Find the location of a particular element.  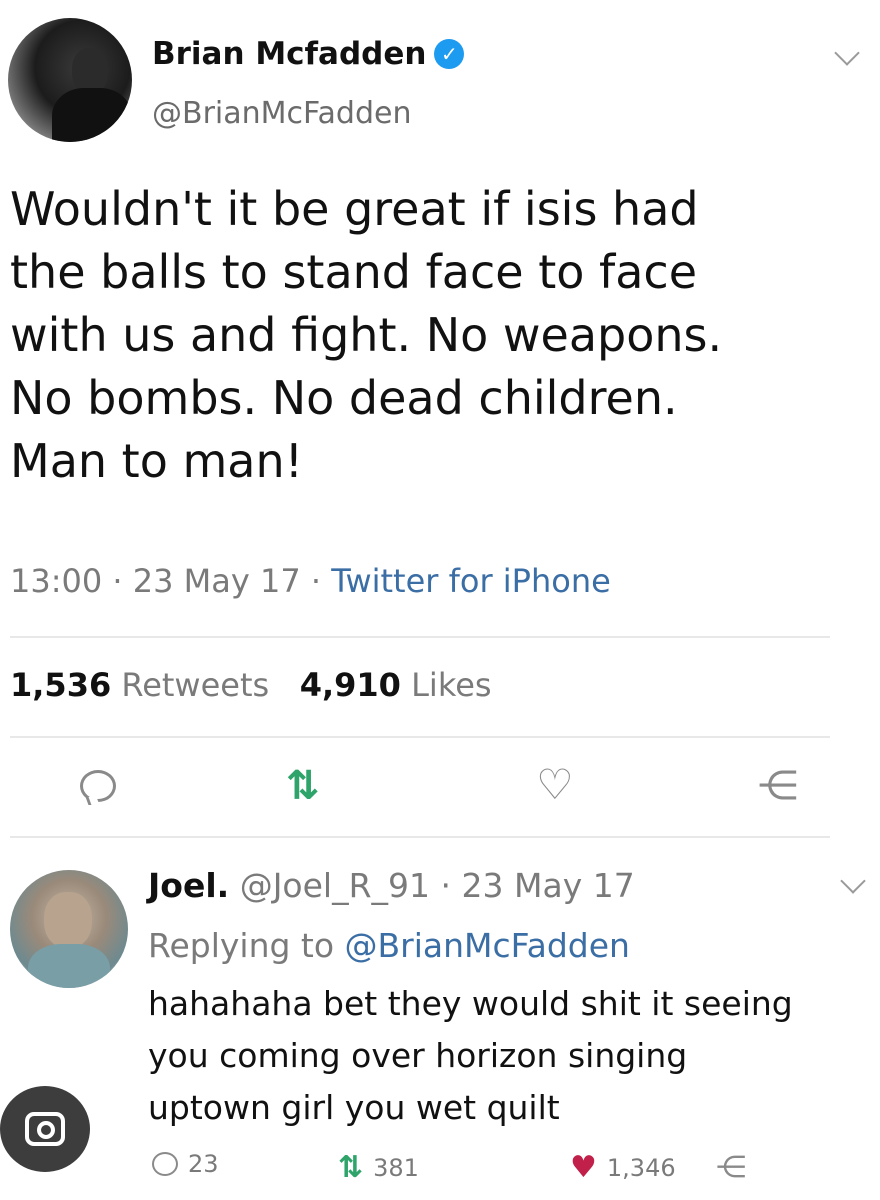

camera-lens-icon is located at coordinates (45, 1129).